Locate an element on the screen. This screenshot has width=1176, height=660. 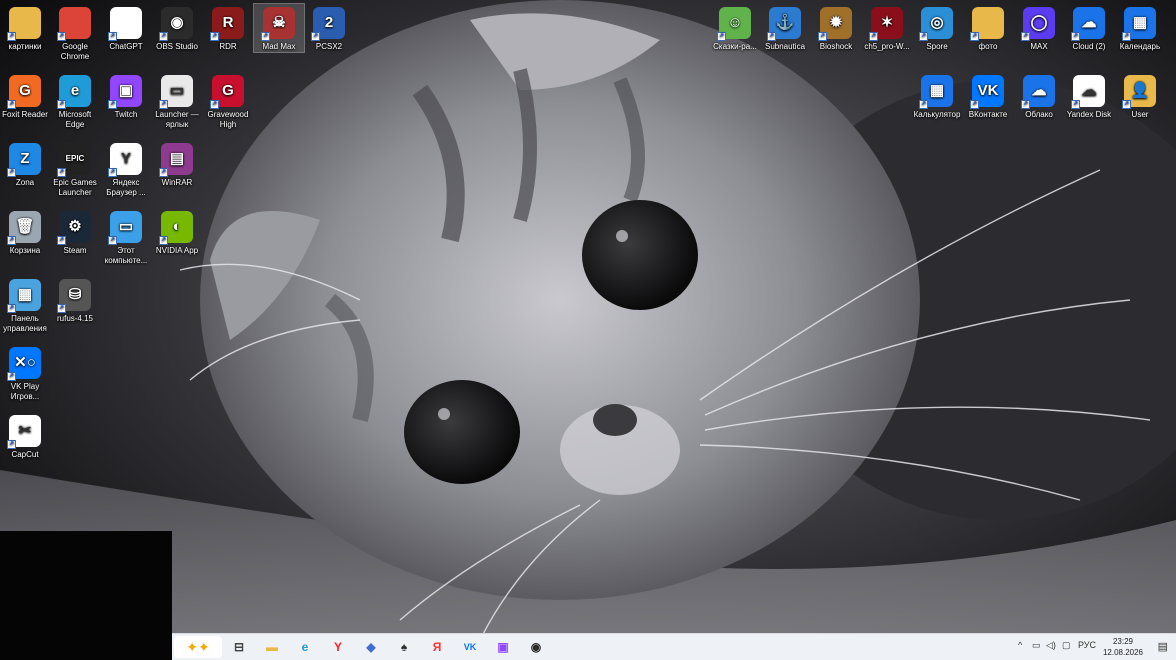
desktop-icon-chrome: ↗ Google Chrome is located at coordinates (75, 33).